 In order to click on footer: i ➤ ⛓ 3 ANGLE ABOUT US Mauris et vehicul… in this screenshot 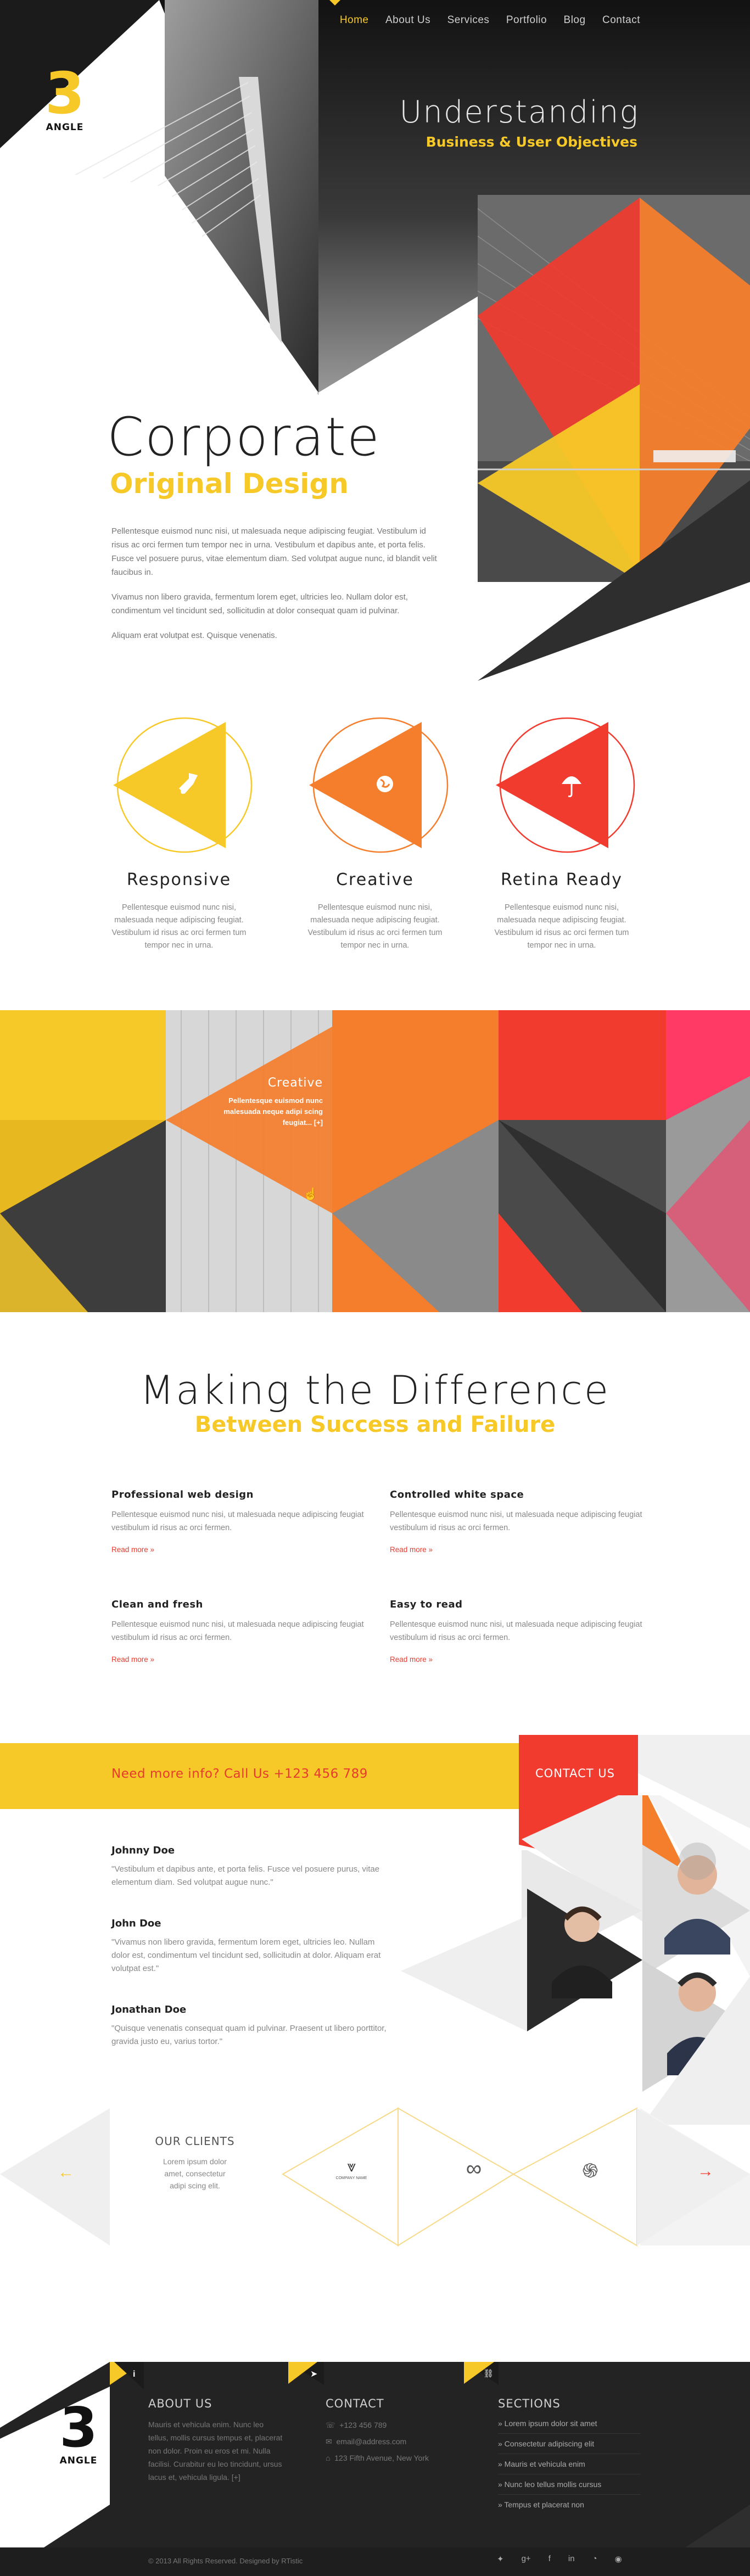, I will do `click(375, 2469)`.